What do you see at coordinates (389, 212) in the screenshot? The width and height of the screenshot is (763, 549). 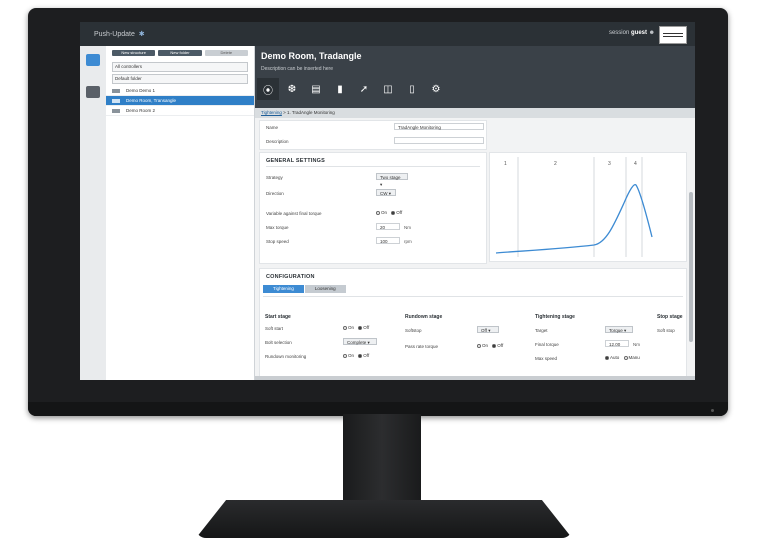 I see `variable-radio-group: On Off` at bounding box center [389, 212].